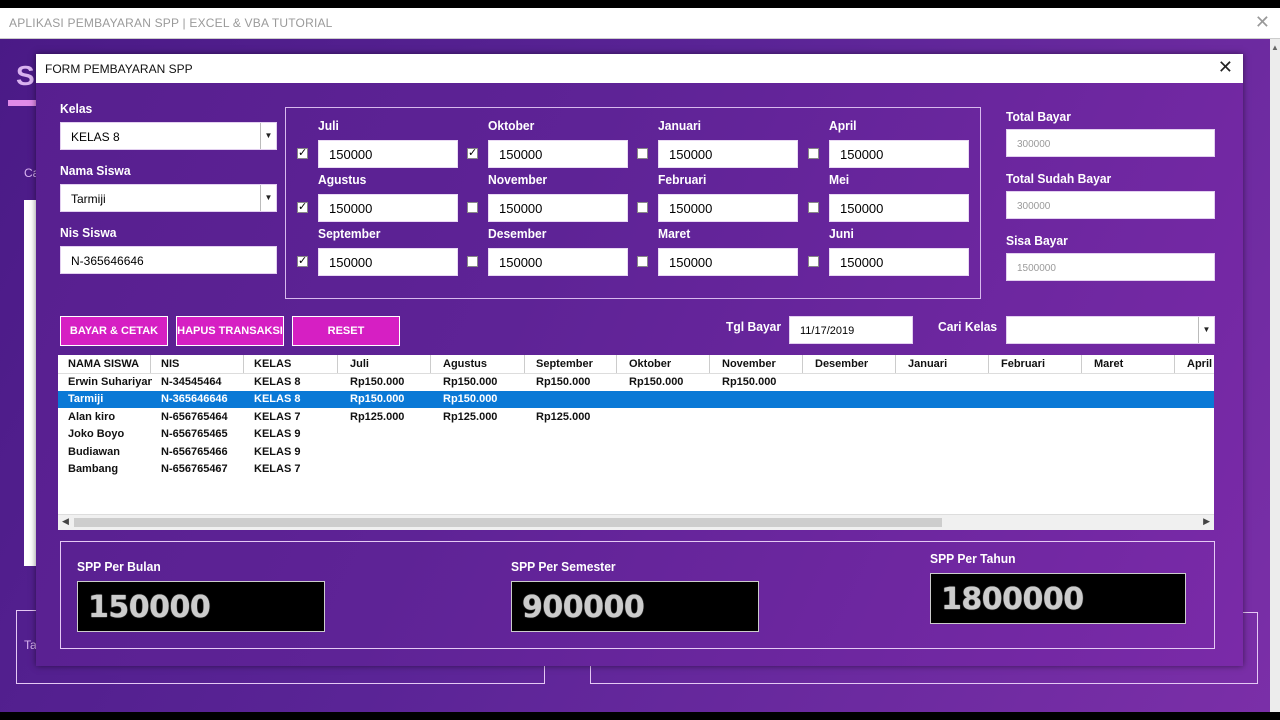 This screenshot has height=720, width=1280. What do you see at coordinates (302, 261) in the screenshot?
I see `month-checkbox-september: ✓` at bounding box center [302, 261].